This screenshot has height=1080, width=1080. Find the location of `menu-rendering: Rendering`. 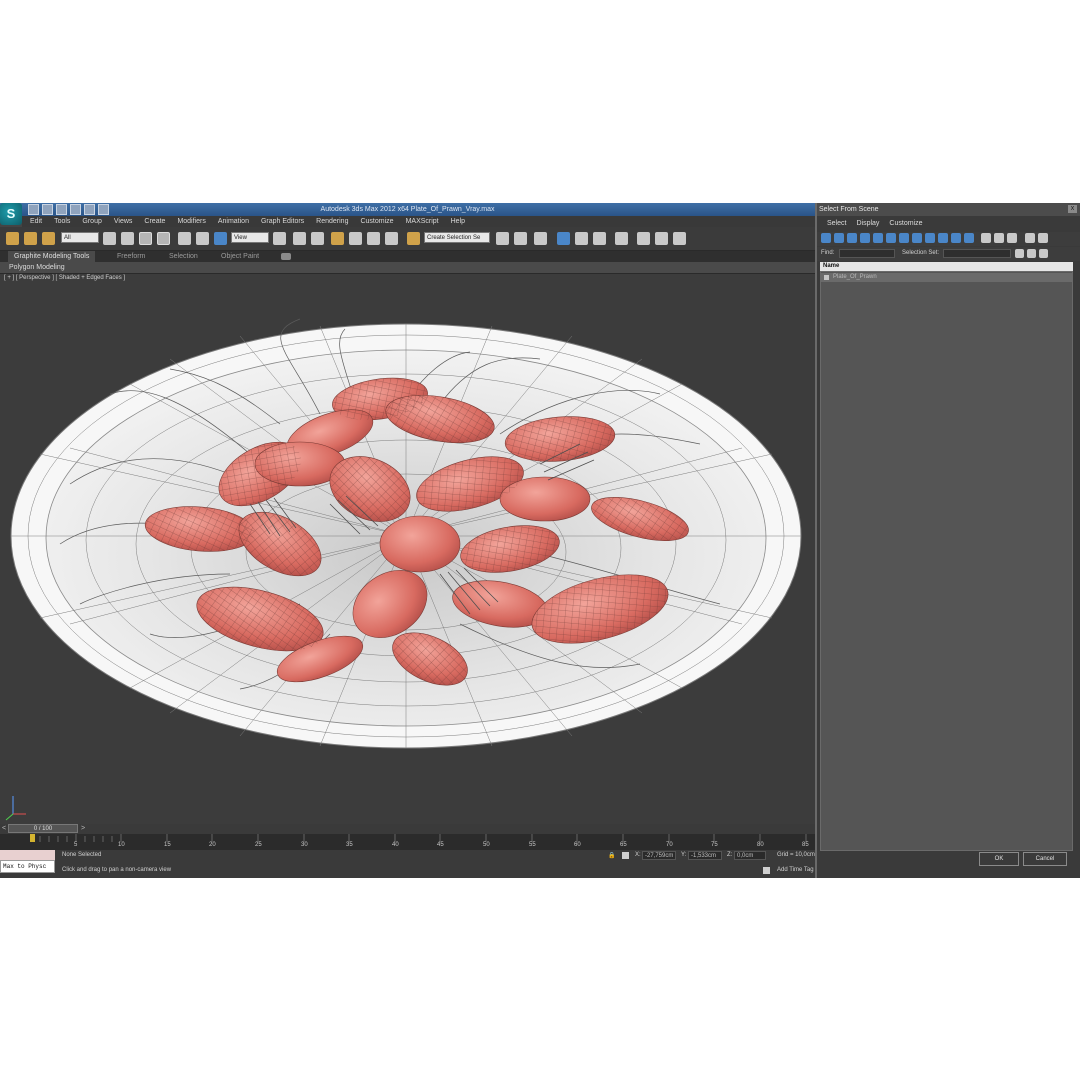

menu-rendering: Rendering is located at coordinates (332, 221).